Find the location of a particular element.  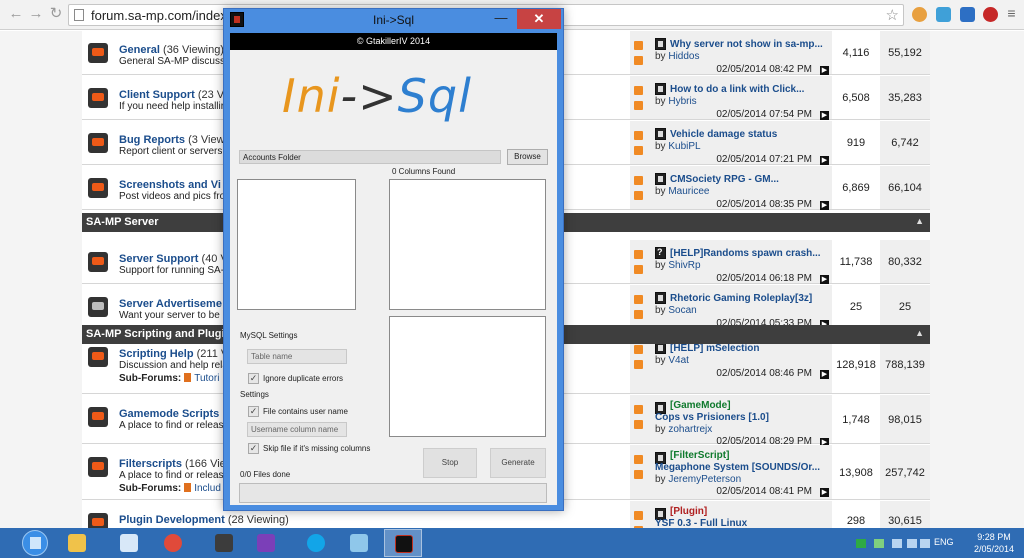

cookie-extension-icon is located at coordinates (919, 14).